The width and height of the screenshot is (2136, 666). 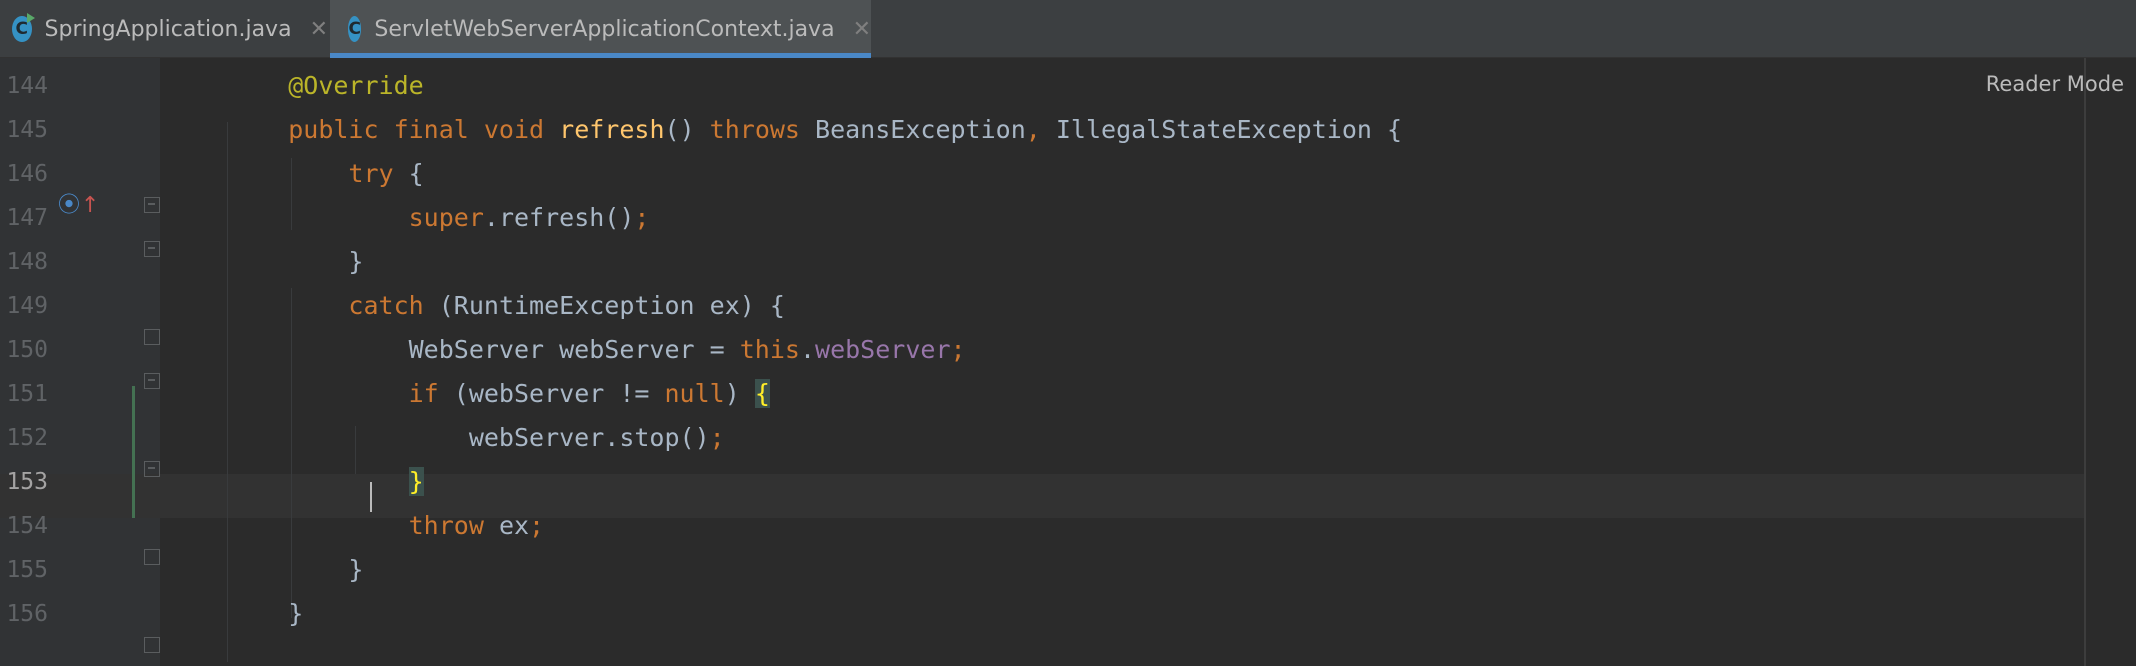 I want to click on code-text: try {, so click(x=326, y=174).